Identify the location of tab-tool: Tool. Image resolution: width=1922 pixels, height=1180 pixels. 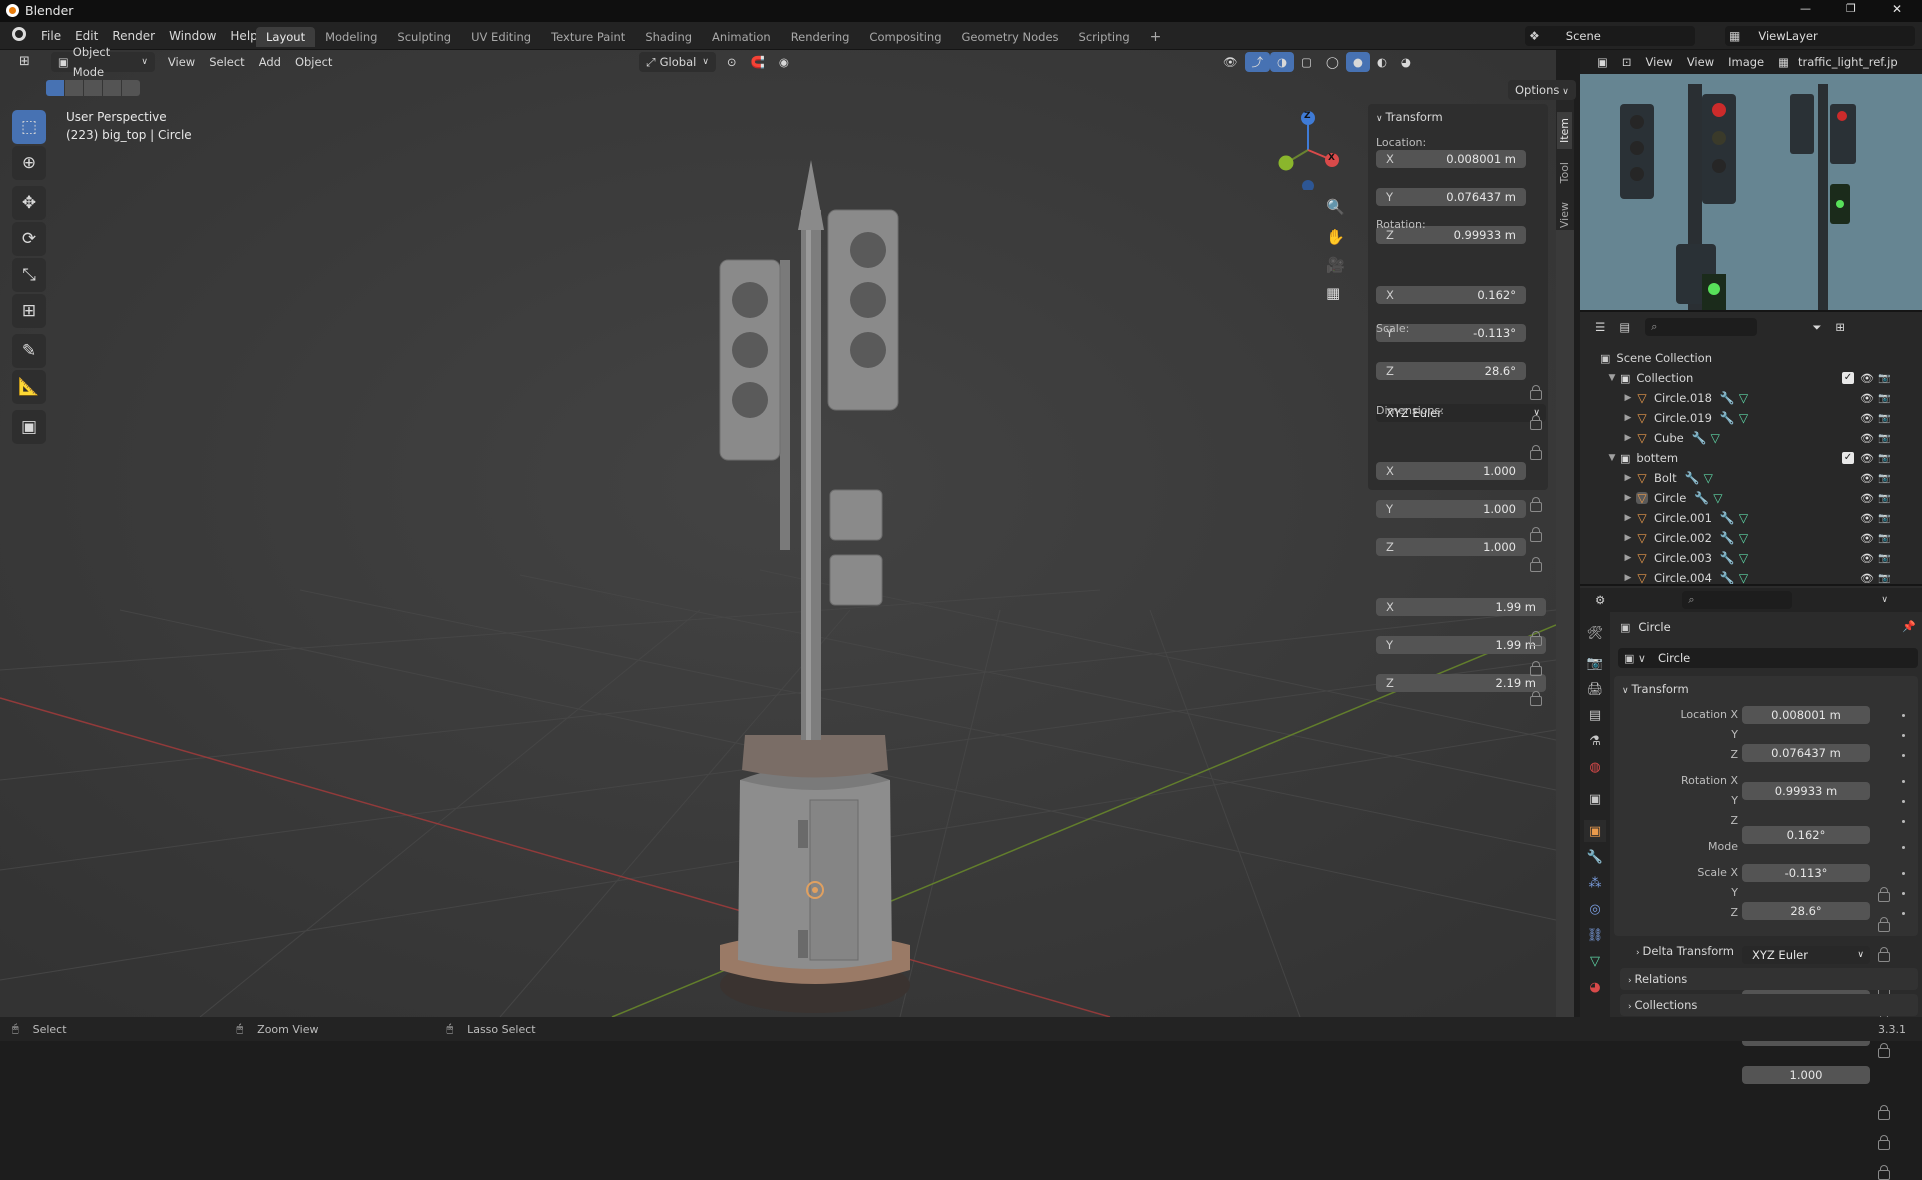
(1564, 172).